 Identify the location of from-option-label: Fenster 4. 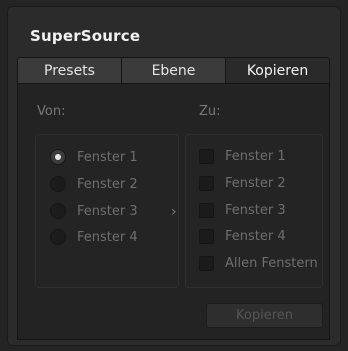
(107, 237).